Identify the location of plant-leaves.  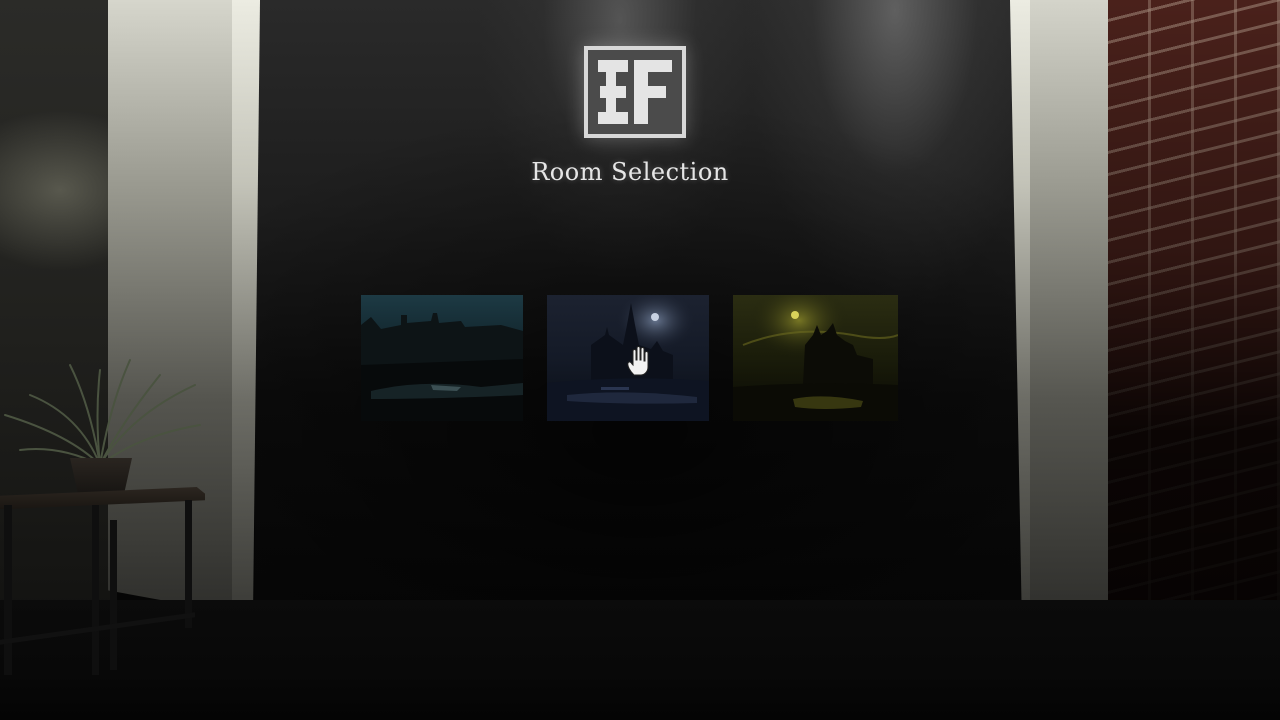
(102, 412).